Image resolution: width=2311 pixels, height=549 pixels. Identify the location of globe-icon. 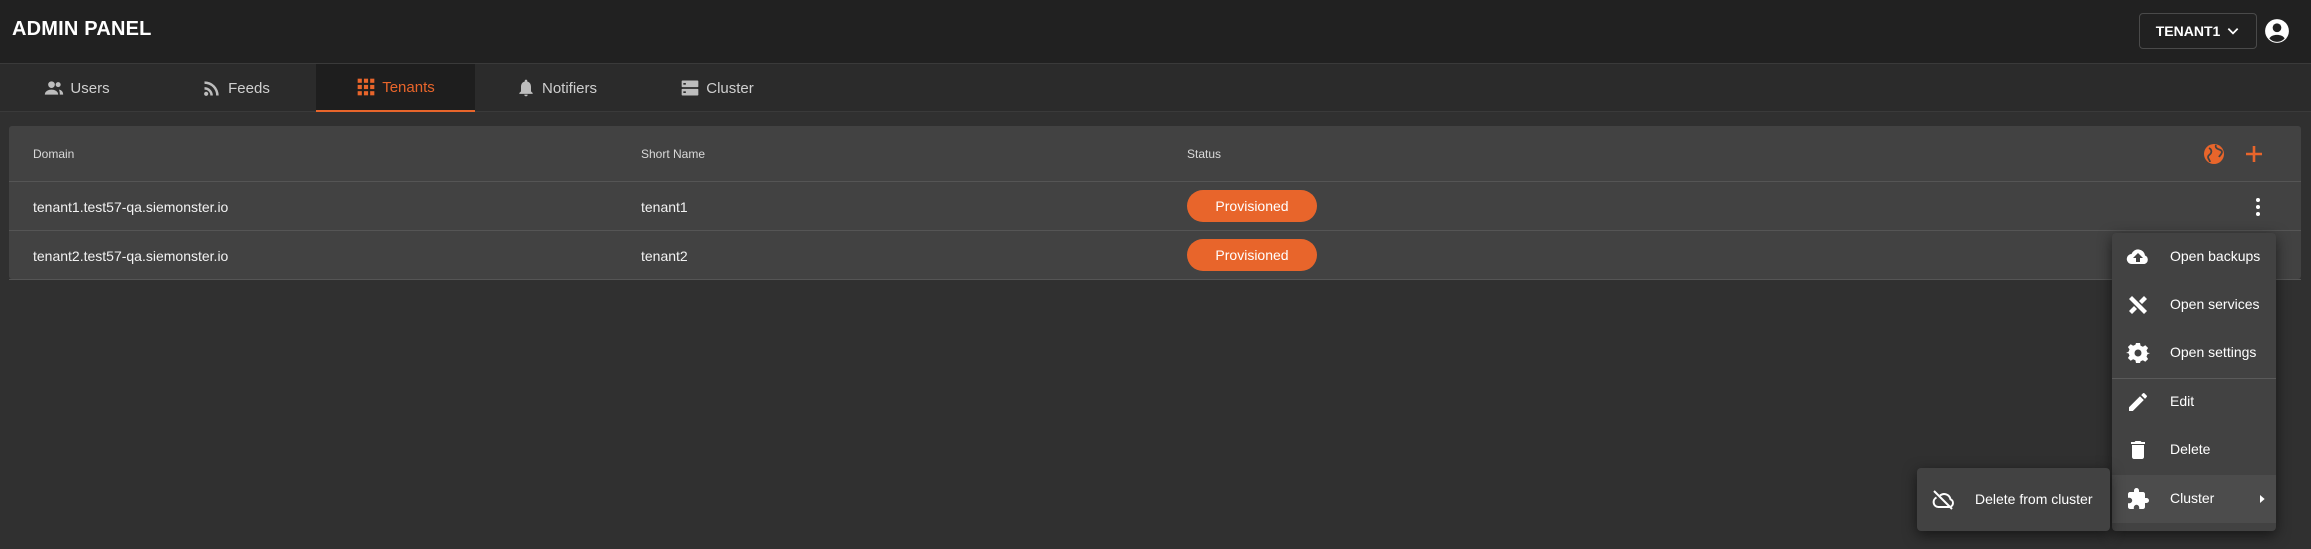
(2214, 154).